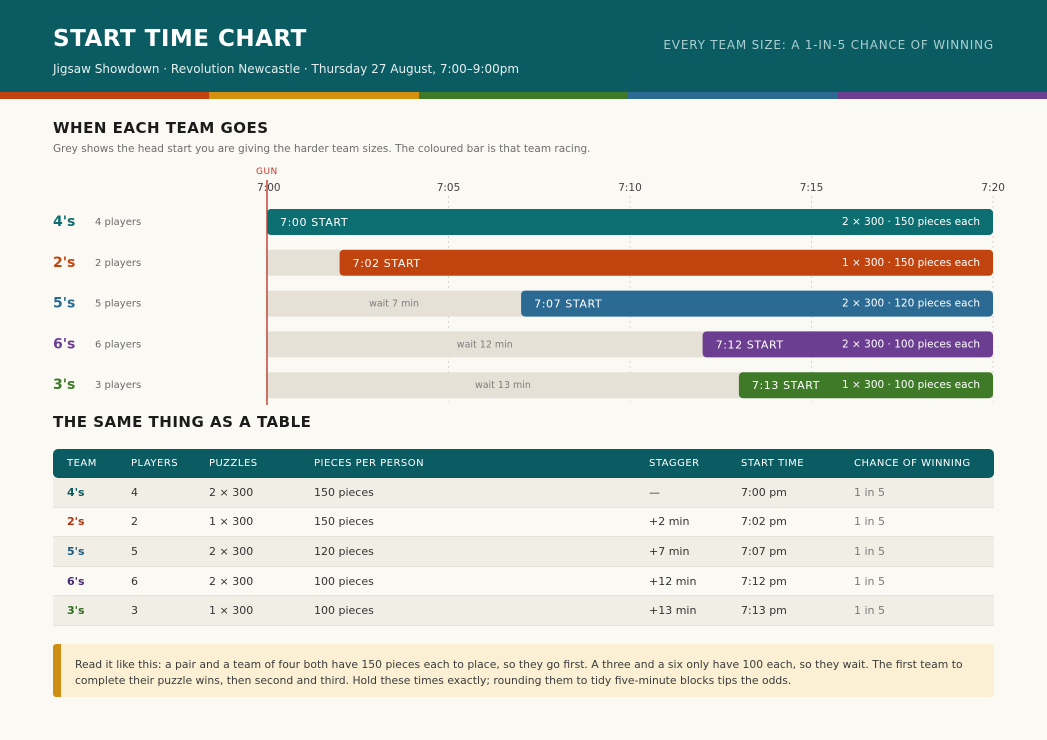 Image resolution: width=1047 pixels, height=740 pixels. I want to click on cell-players: 3, so click(134, 611).